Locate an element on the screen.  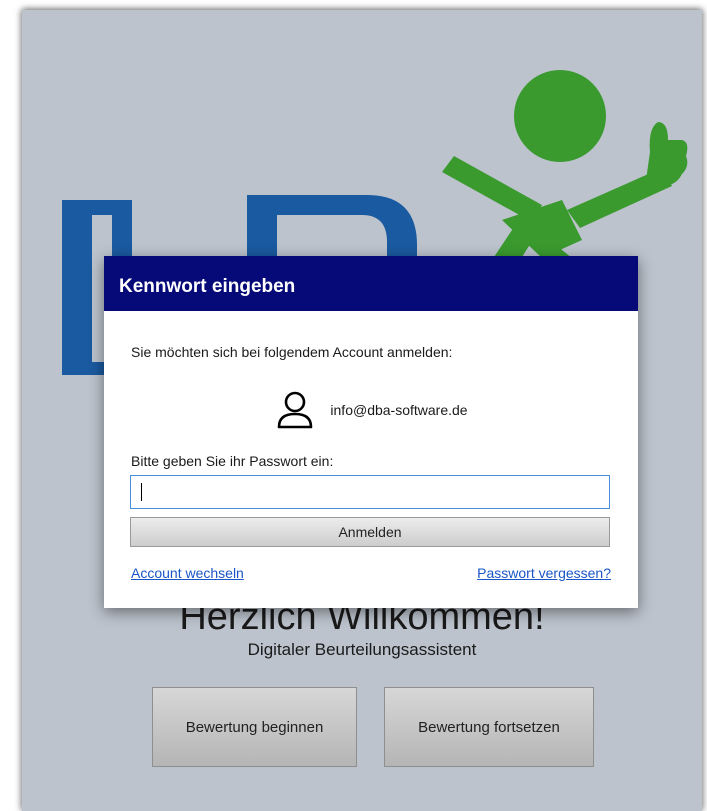
account-email: info@dba-software.de is located at coordinates (399, 410).